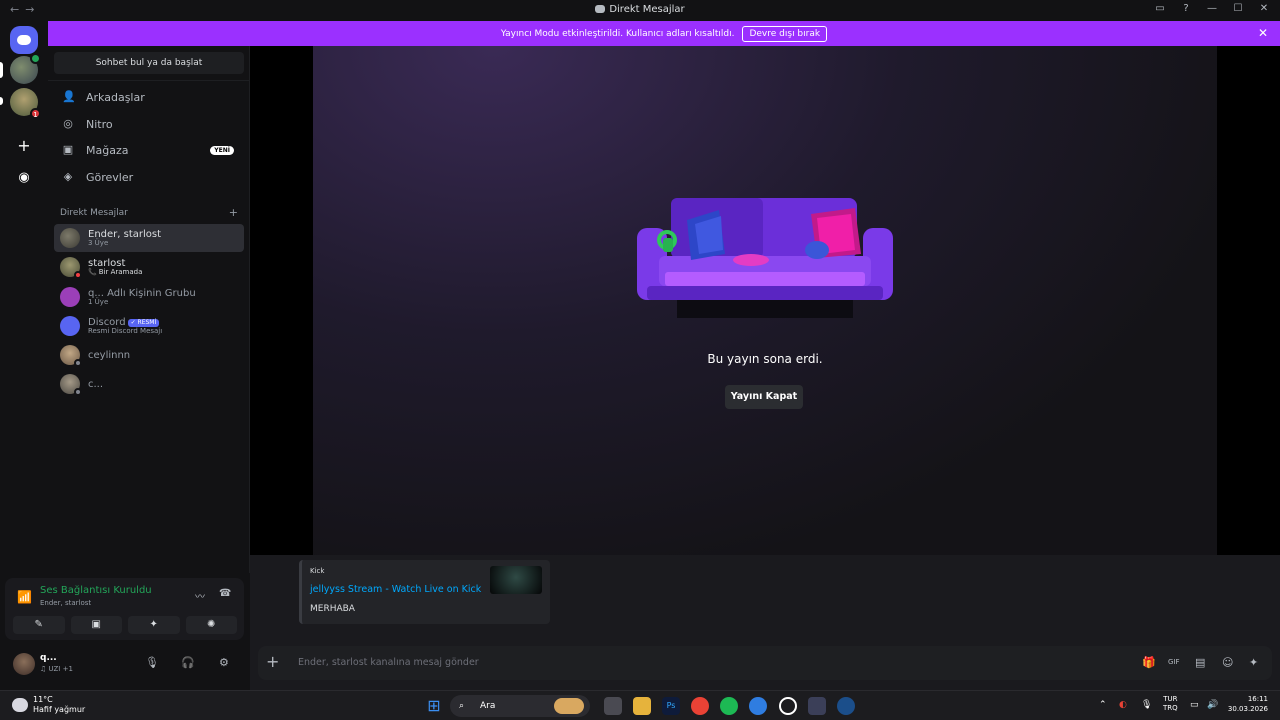 This screenshot has width=1280, height=720. Describe the element at coordinates (149, 150) in the screenshot. I see `nav-shop: ▣ Mağaza YENİ` at that location.